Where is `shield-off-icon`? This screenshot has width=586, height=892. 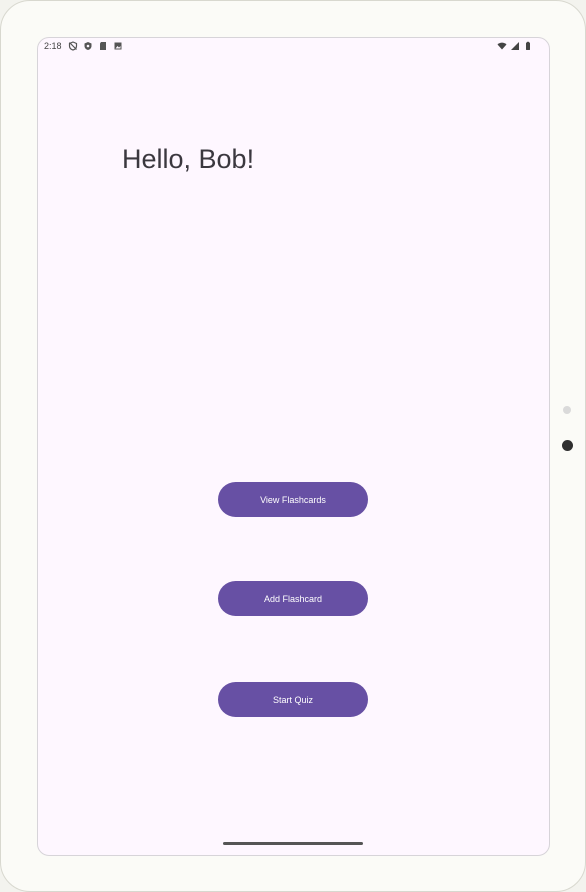 shield-off-icon is located at coordinates (73, 46).